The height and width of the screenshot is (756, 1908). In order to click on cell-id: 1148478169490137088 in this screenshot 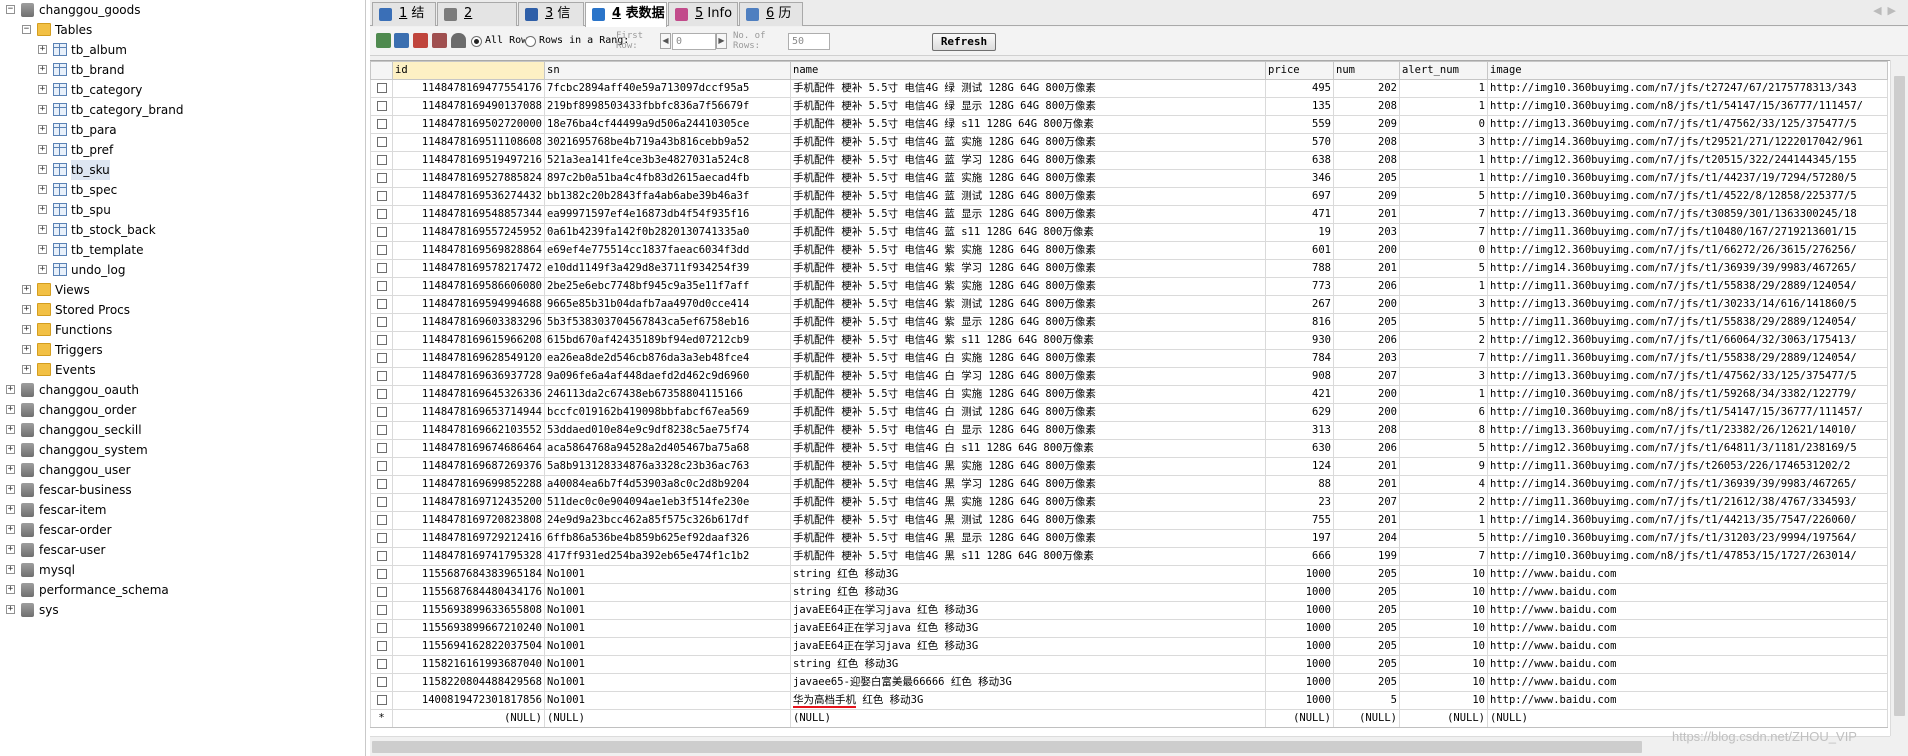, I will do `click(468, 106)`.